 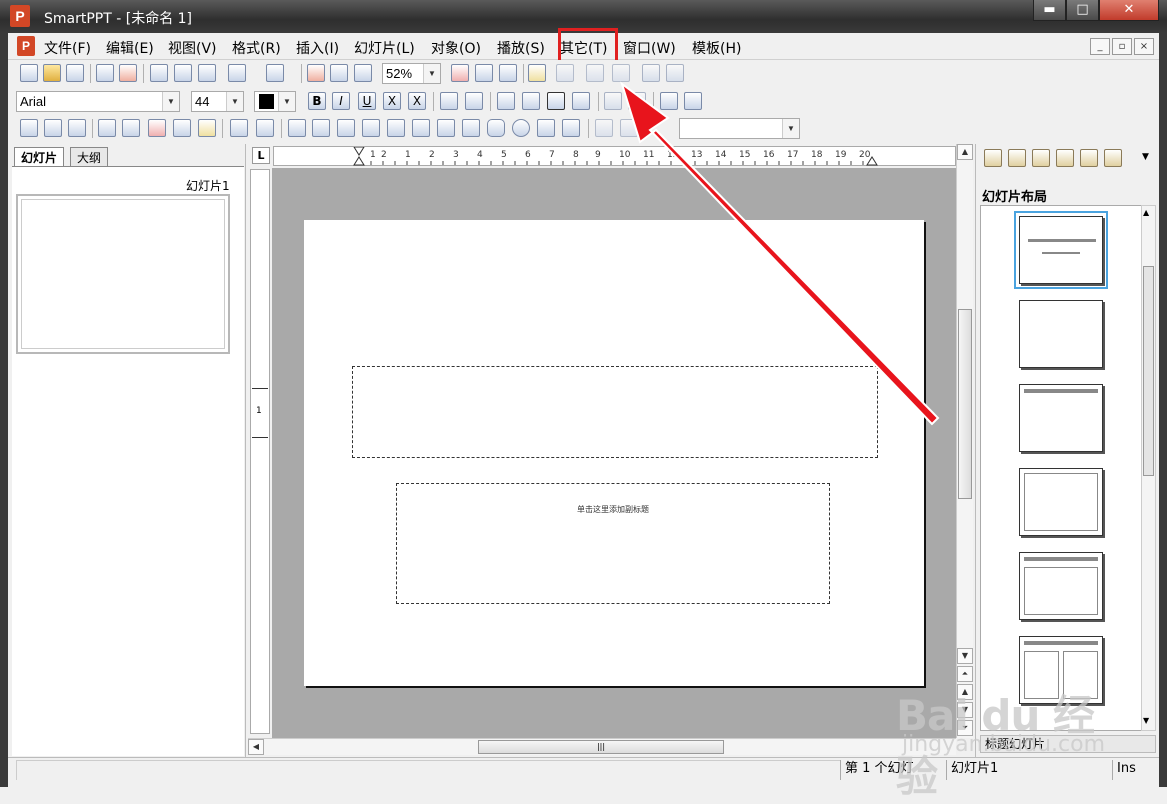 I want to click on text-frame-icon, so click(x=157, y=128).